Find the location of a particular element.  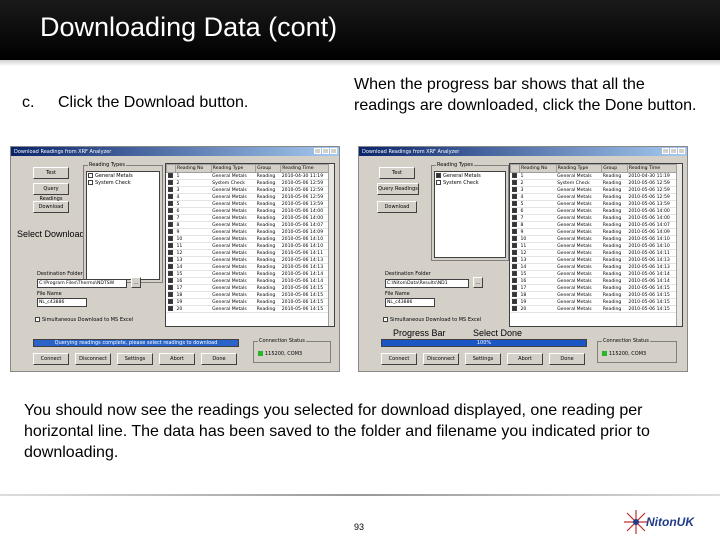

reading-type-item: System Check is located at coordinates (470, 183).